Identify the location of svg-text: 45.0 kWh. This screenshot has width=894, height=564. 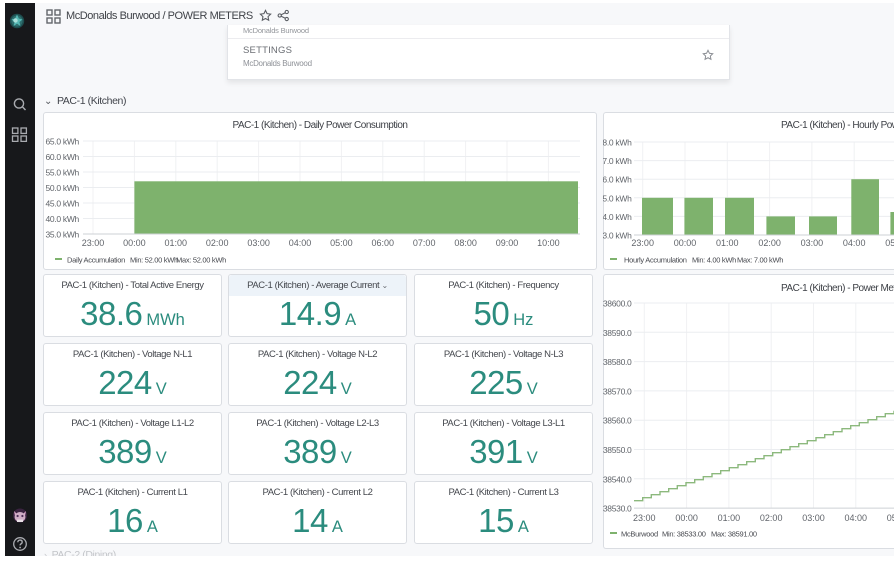
(62, 204).